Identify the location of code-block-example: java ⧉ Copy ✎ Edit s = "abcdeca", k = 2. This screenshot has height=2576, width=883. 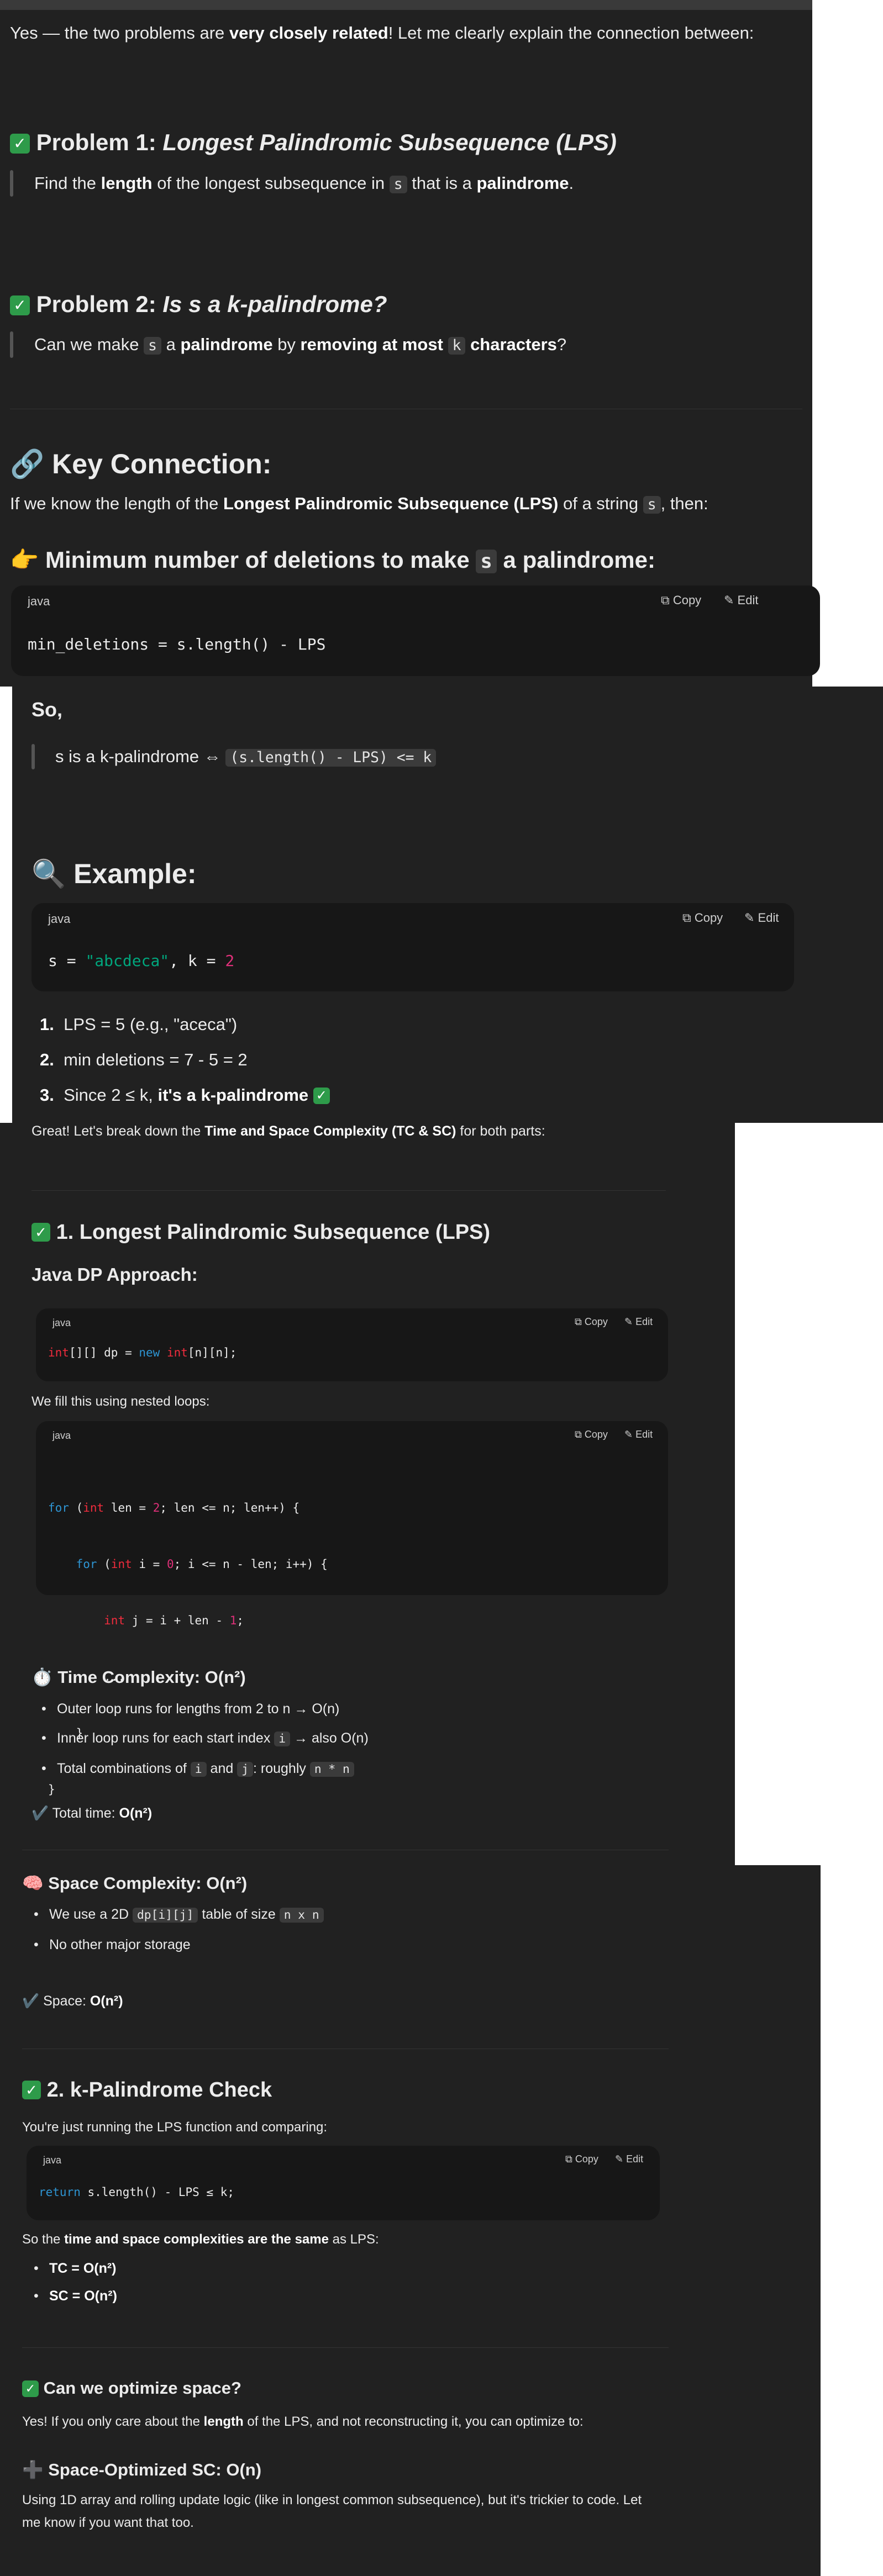
(412, 947).